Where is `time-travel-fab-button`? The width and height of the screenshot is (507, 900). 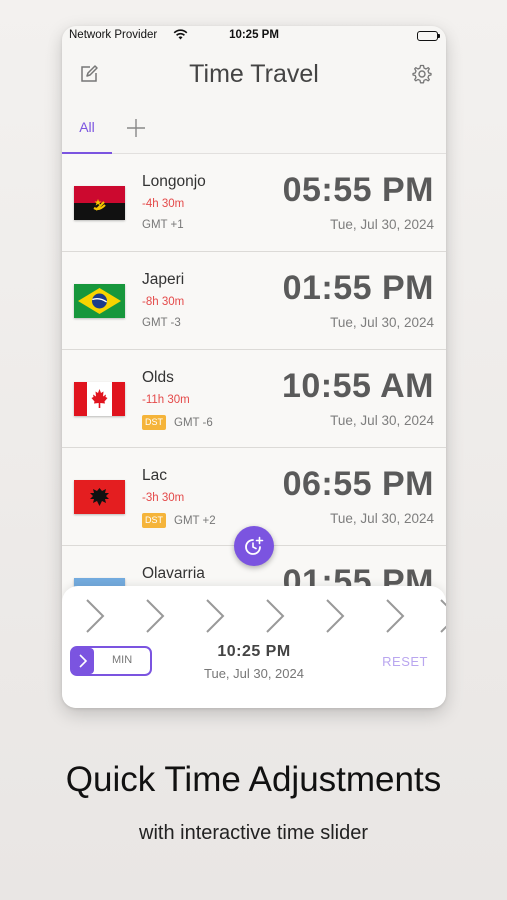 time-travel-fab-button is located at coordinates (254, 546).